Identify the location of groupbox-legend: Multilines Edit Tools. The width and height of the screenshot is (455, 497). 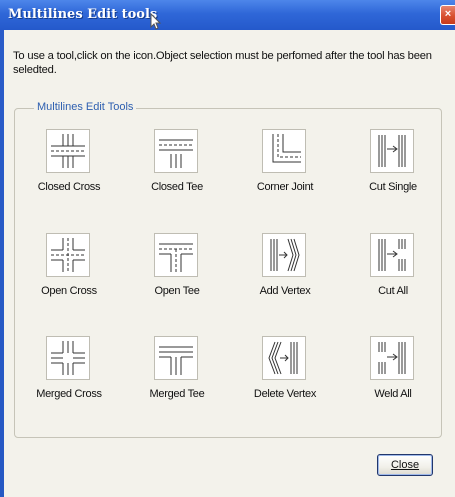
(85, 107).